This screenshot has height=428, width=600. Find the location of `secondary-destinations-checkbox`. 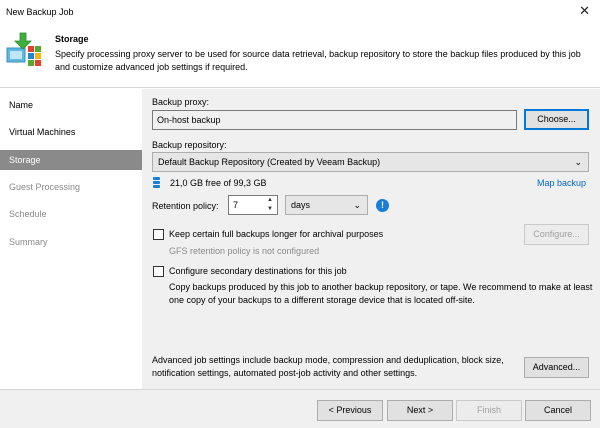

secondary-destinations-checkbox is located at coordinates (158, 271).